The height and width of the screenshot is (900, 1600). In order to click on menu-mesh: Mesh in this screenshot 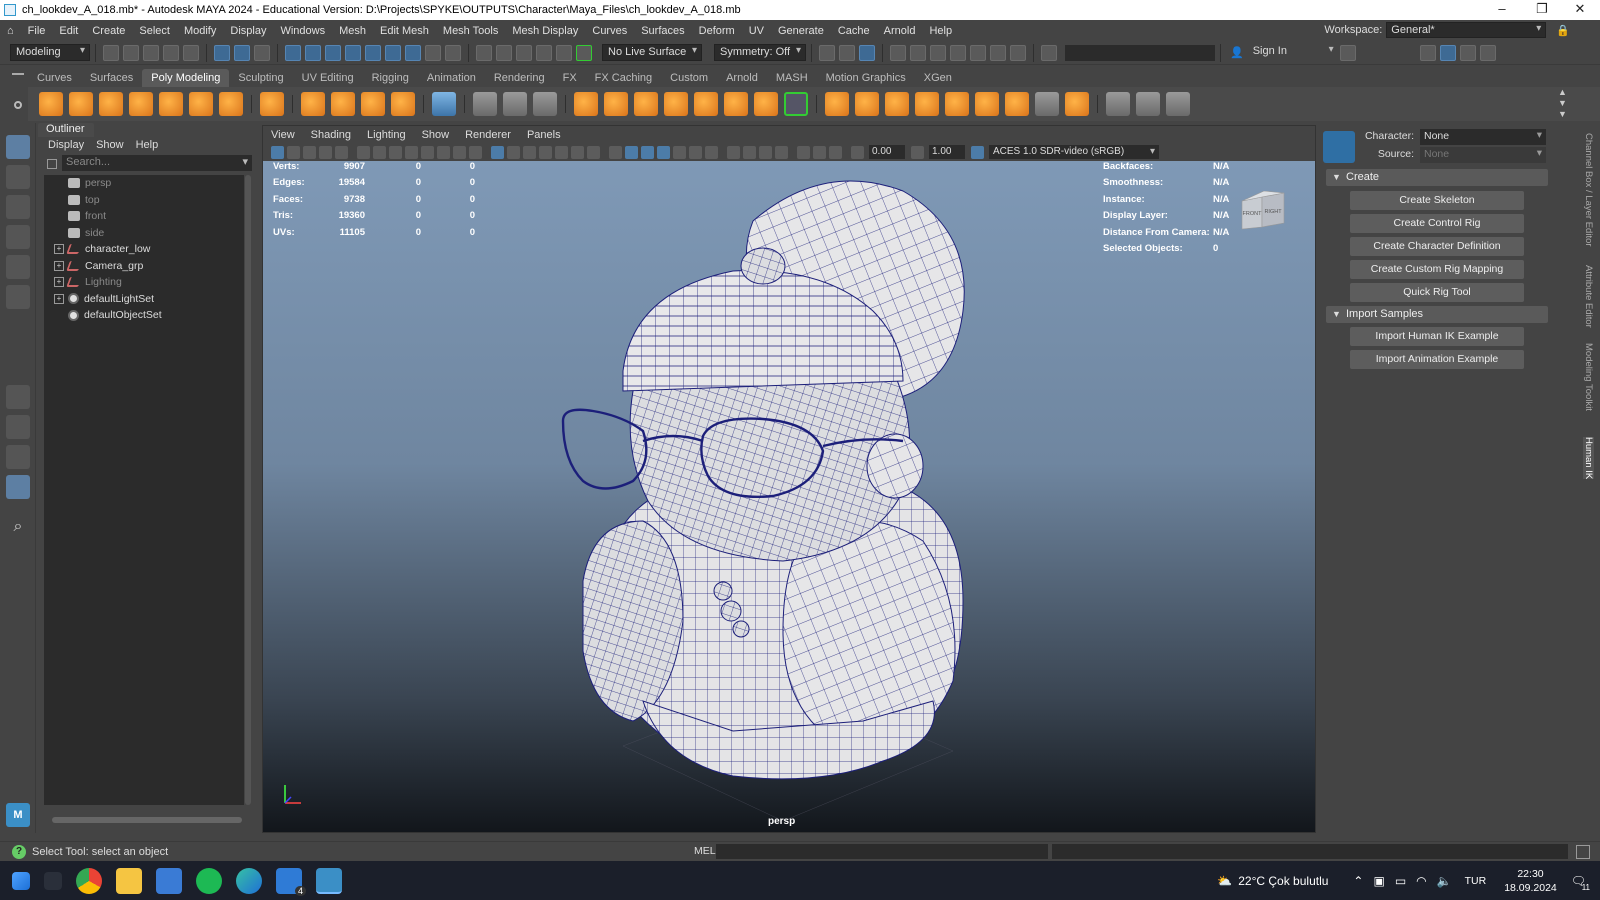, I will do `click(352, 31)`.